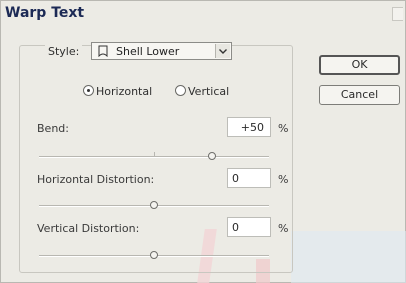 The width and height of the screenshot is (406, 283). Describe the element at coordinates (64, 51) in the screenshot. I see `style-label: Style:` at that location.